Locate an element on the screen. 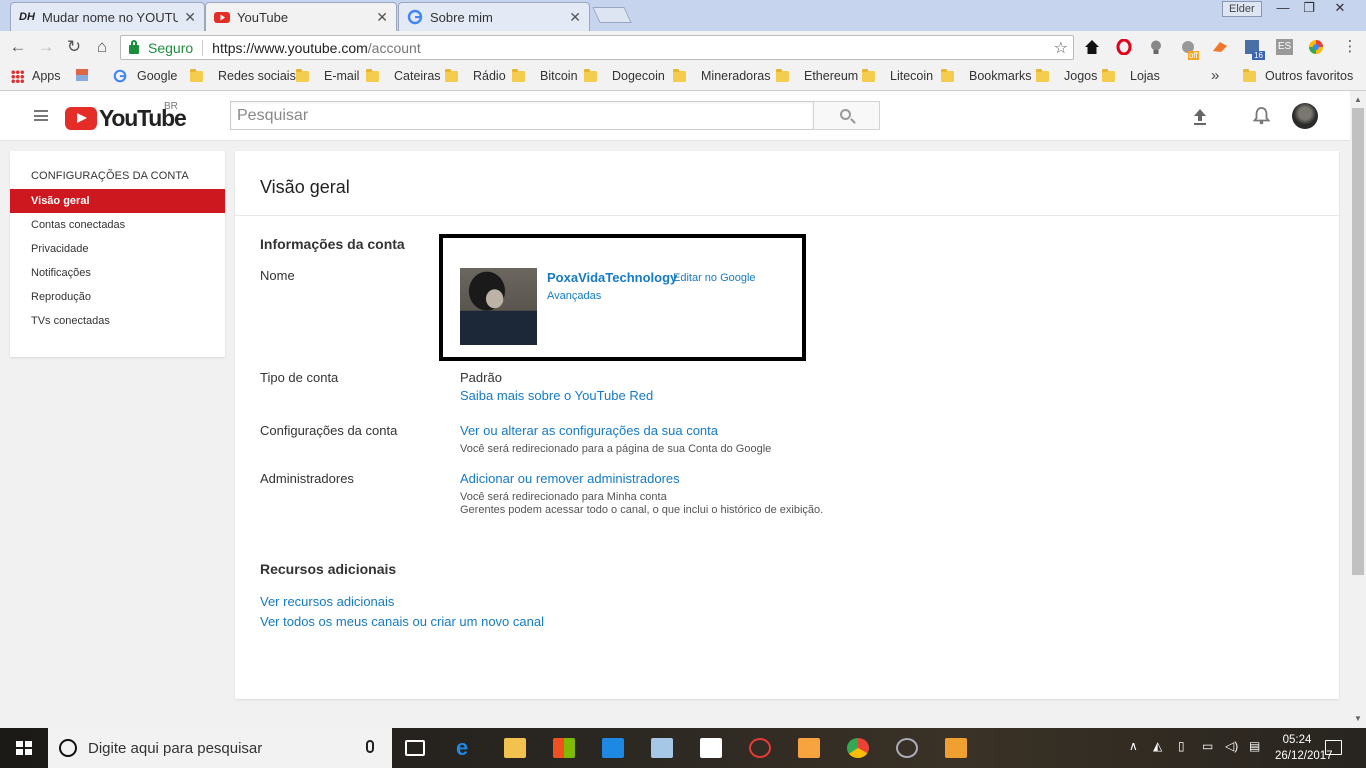  taskbar-search-box: Digite aqui para pesquisar is located at coordinates (220, 748).